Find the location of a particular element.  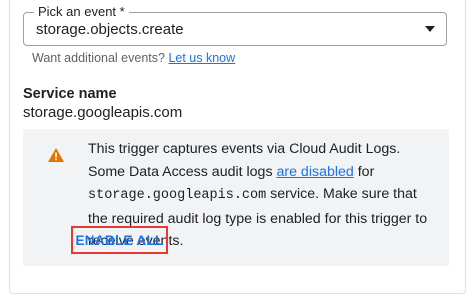

event-select-value: storage.objects.create is located at coordinates (110, 29).